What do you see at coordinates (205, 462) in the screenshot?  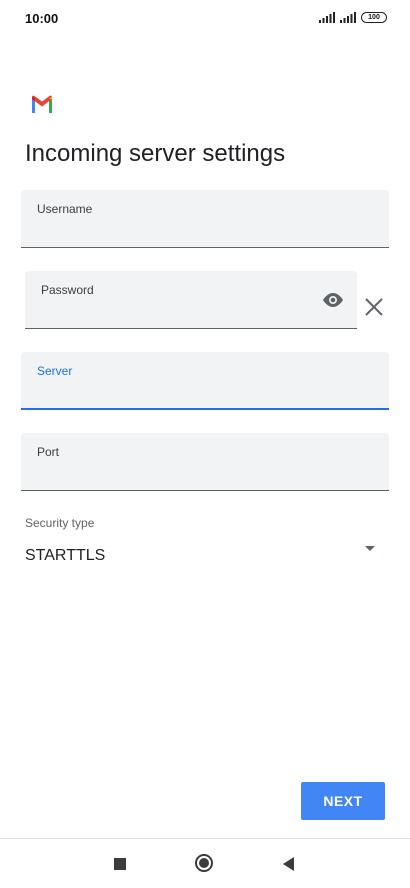 I see `port-field: Port` at bounding box center [205, 462].